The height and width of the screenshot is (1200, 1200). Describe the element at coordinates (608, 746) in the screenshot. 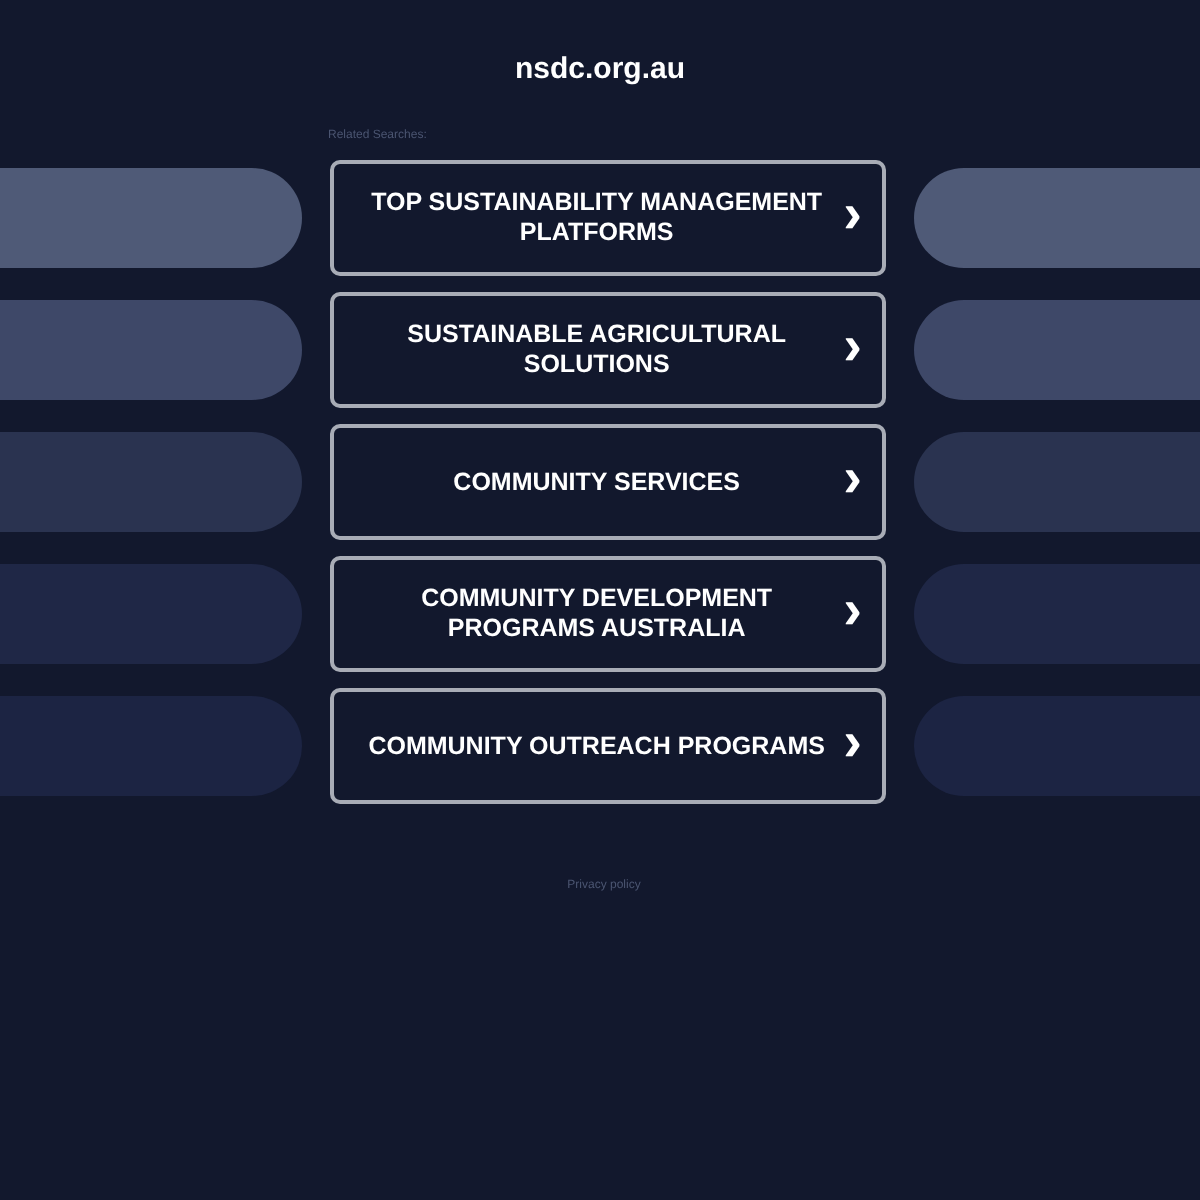

I see `search-link-button: COMMUNITY OUTREACH PROGRAMS ›` at that location.